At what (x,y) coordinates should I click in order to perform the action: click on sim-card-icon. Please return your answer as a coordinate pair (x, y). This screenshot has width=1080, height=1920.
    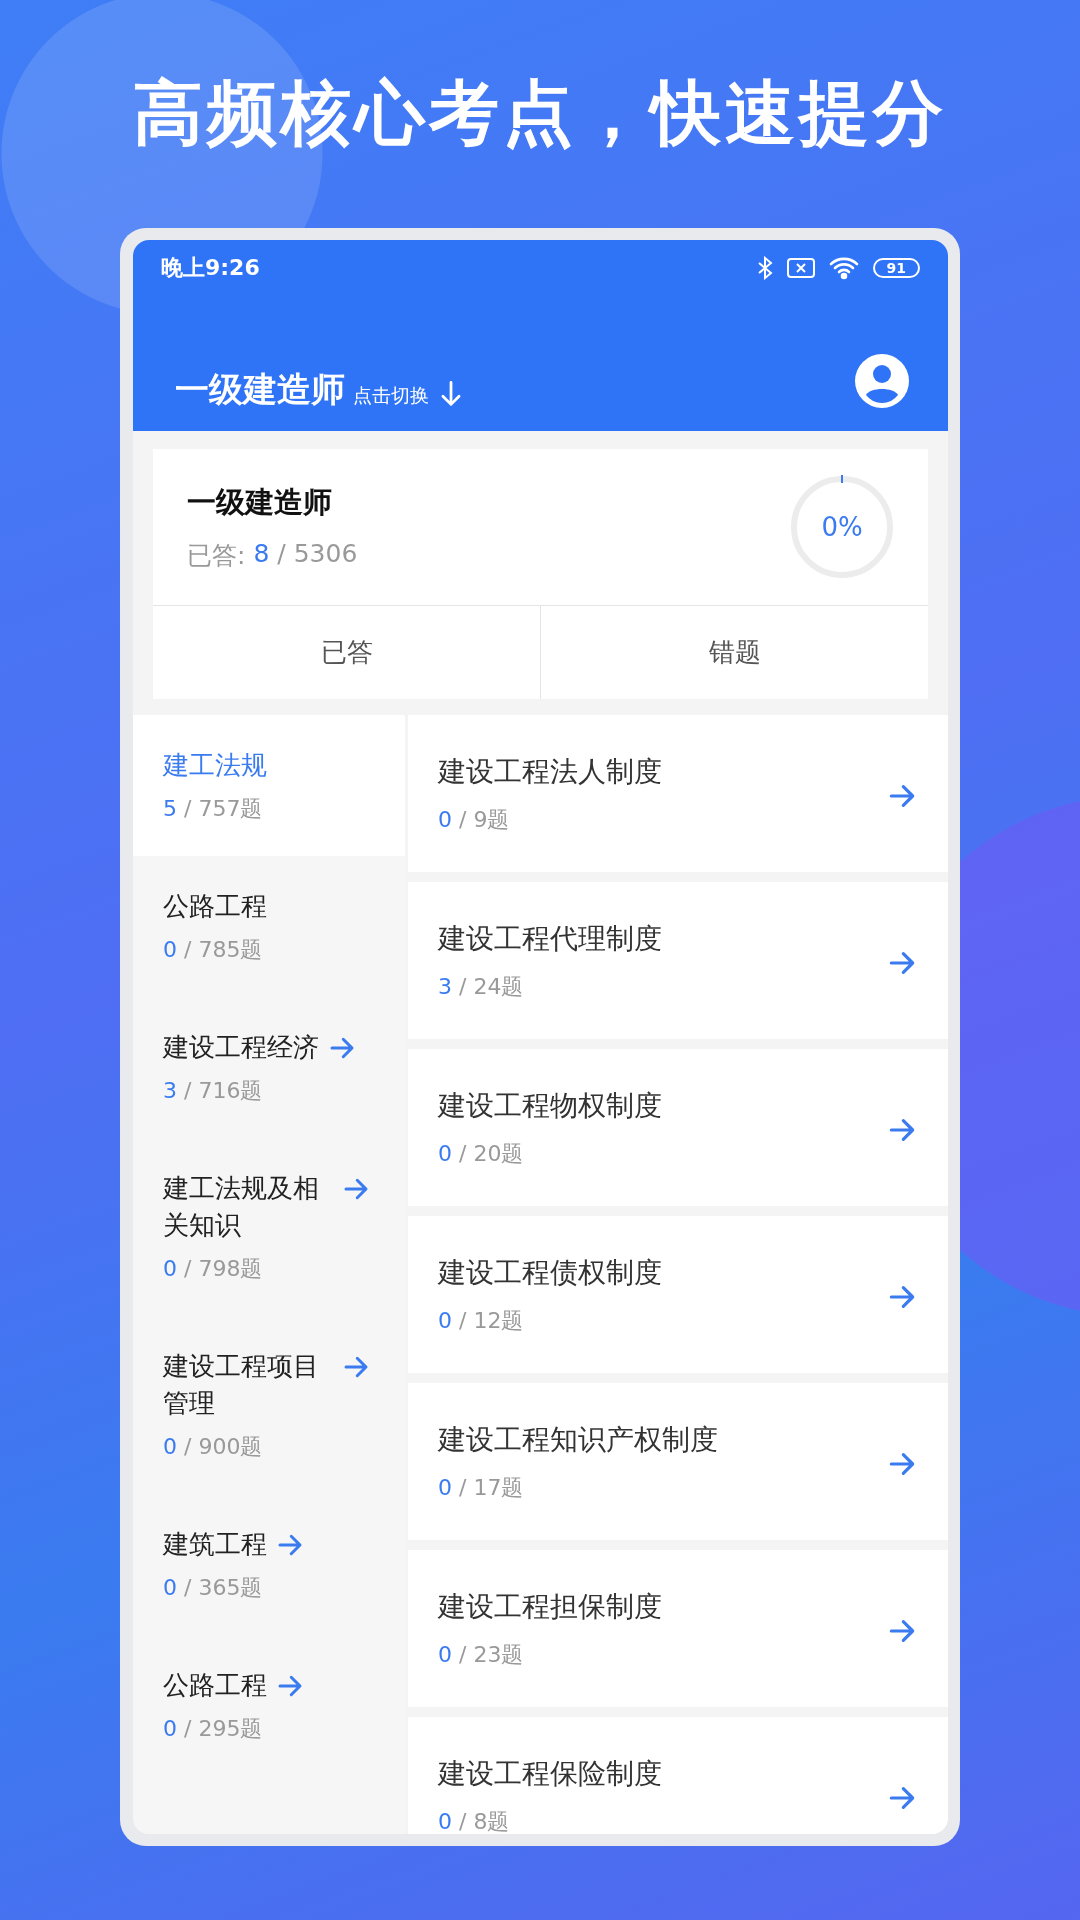
    Looking at the image, I should click on (800, 268).